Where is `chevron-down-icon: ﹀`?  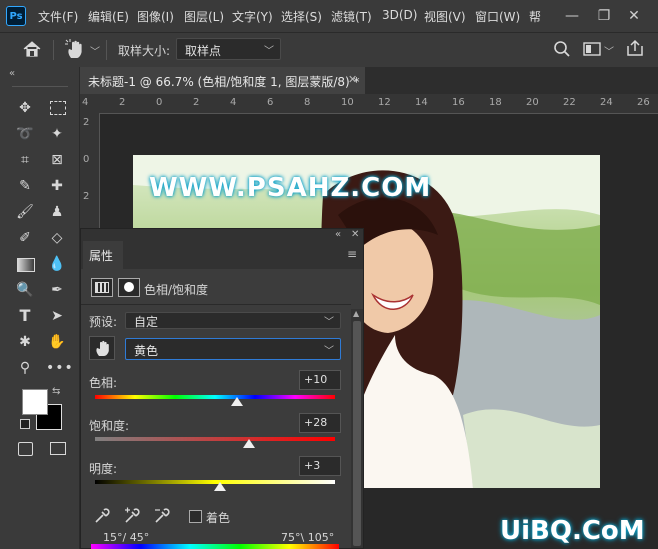 chevron-down-icon: ﹀ is located at coordinates (269, 51).